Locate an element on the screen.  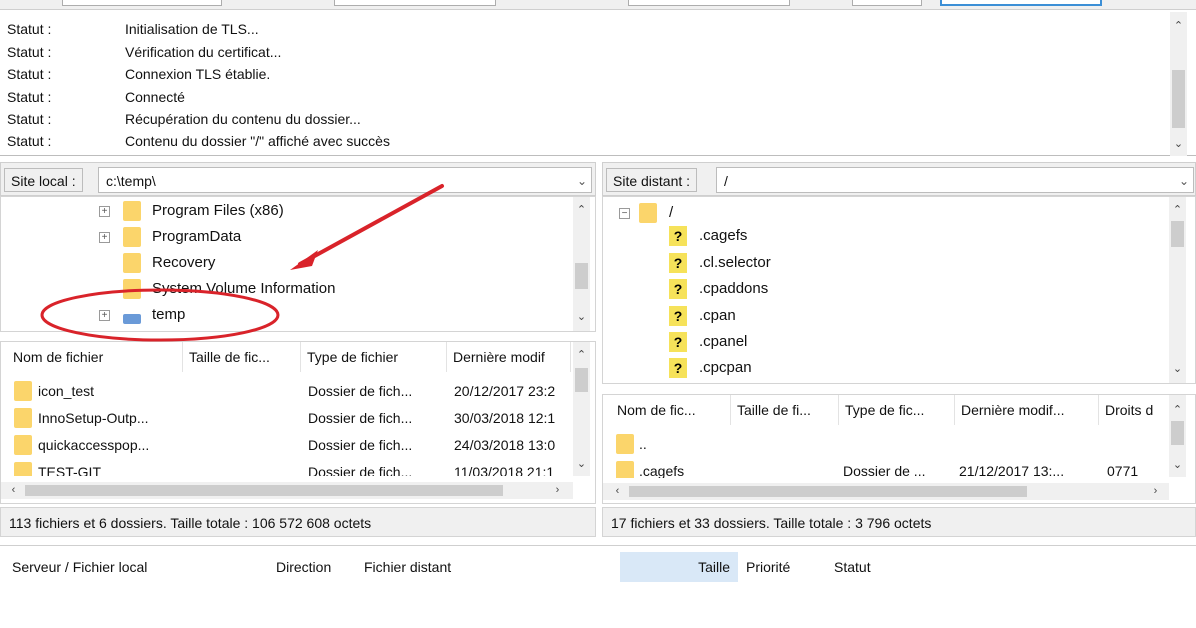
queue-column-server: Serveur / Fichier local is located at coordinates (140, 567).